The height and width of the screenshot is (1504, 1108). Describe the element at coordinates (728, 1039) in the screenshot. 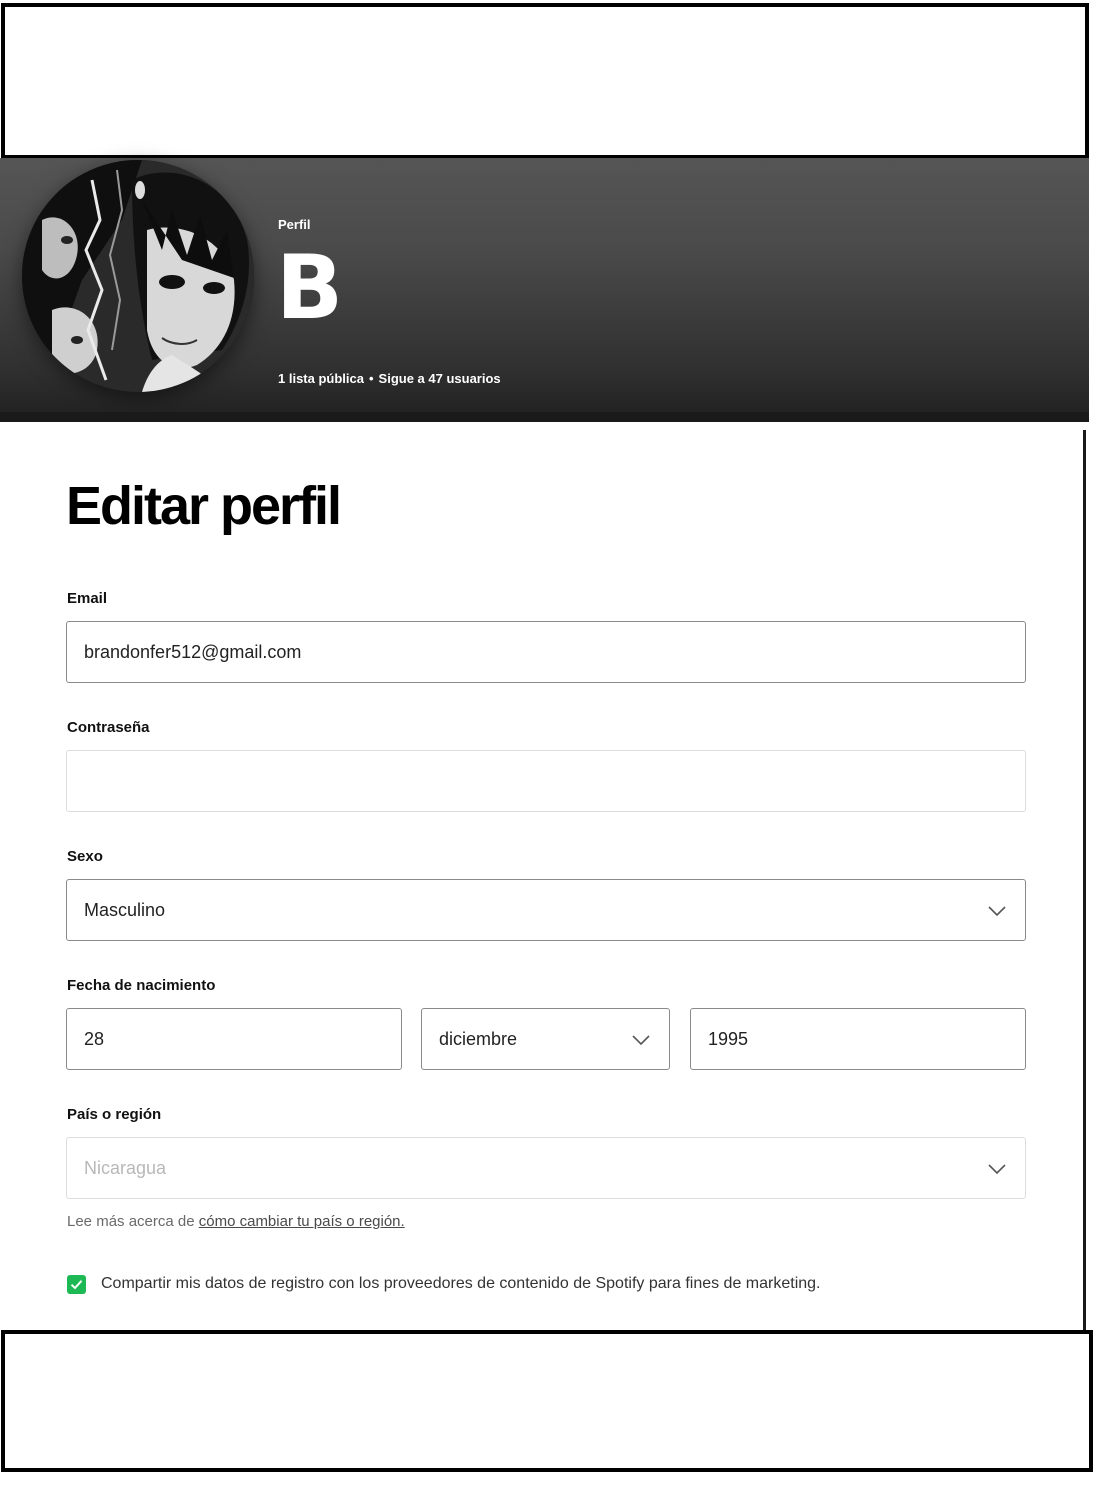

I see `birth-year-value: 1995` at that location.